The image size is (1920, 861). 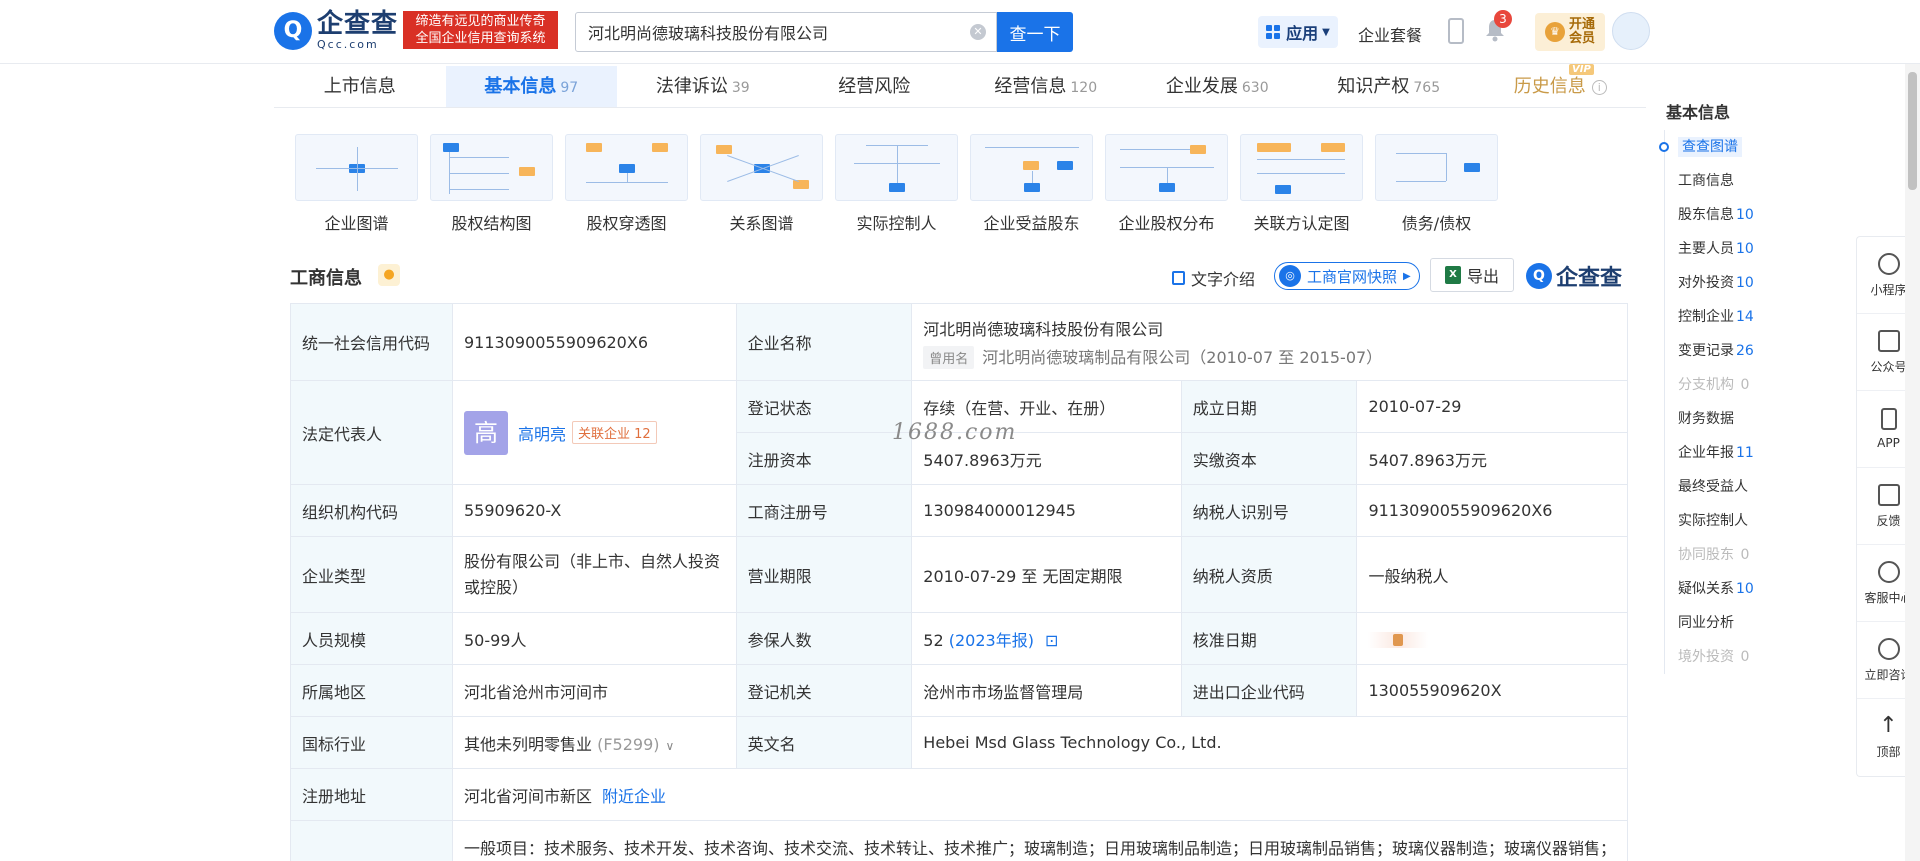 I want to click on biz-term-value: 2010-07-29 至 无固定期限, so click(x=1046, y=574).